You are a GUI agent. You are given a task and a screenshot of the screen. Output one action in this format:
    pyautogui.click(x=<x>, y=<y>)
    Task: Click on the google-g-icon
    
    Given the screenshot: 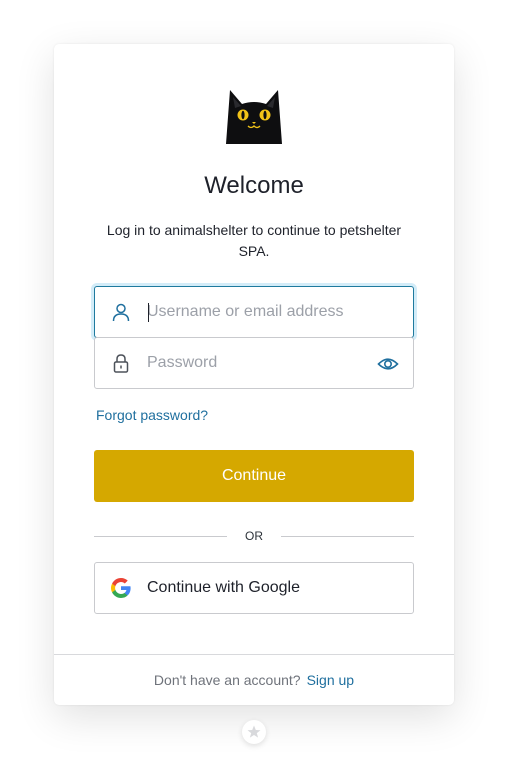 What is the action you would take?
    pyautogui.click(x=121, y=588)
    